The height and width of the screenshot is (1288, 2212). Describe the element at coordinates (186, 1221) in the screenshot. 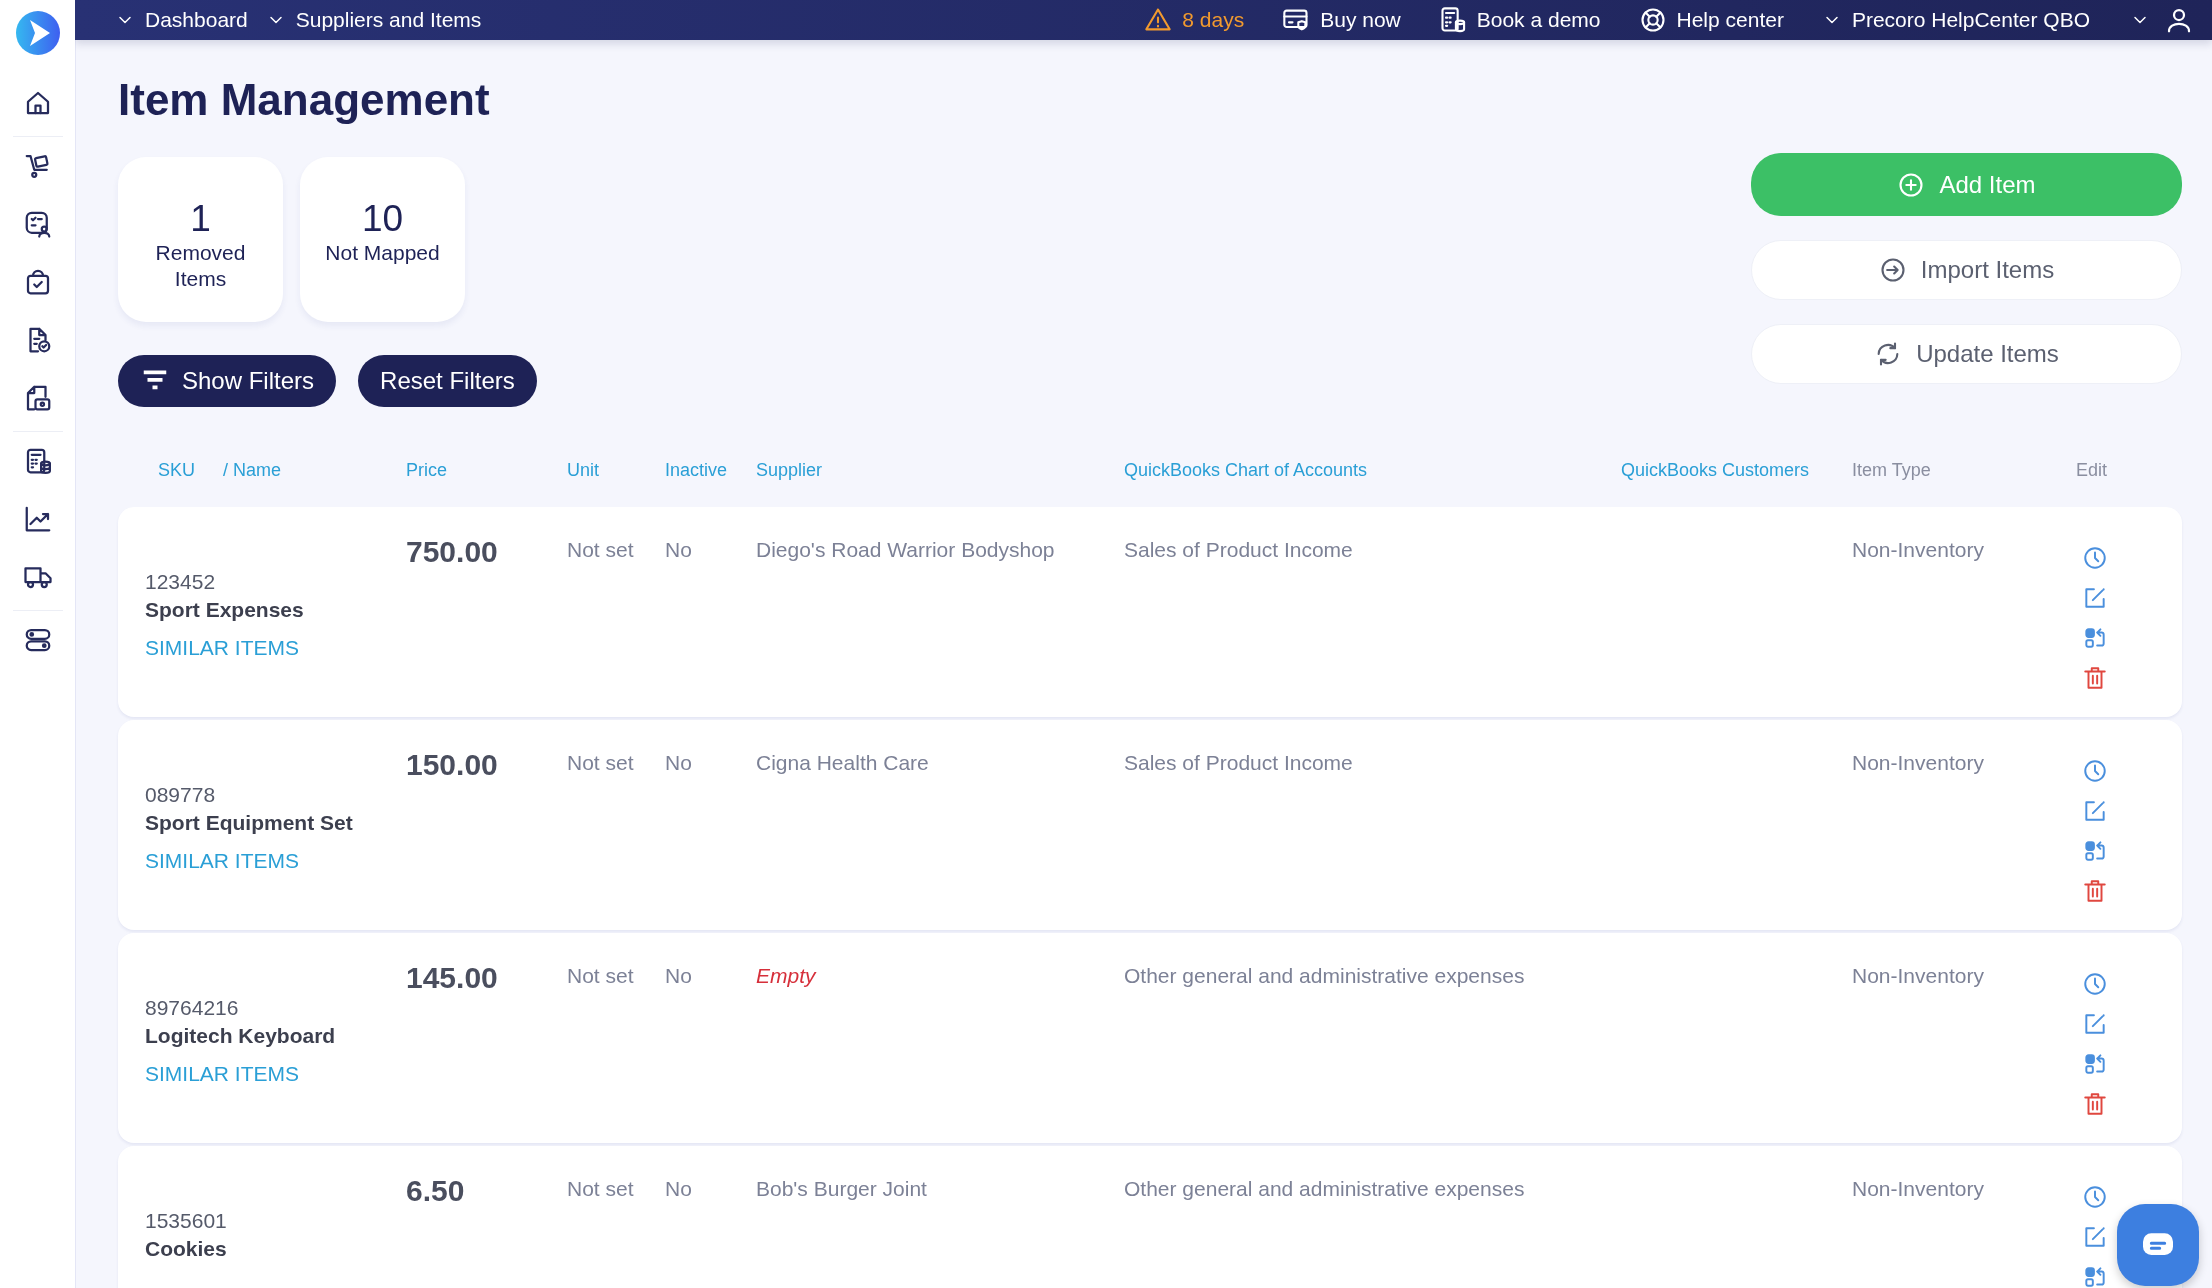

I see `sku-text: 1535601` at that location.